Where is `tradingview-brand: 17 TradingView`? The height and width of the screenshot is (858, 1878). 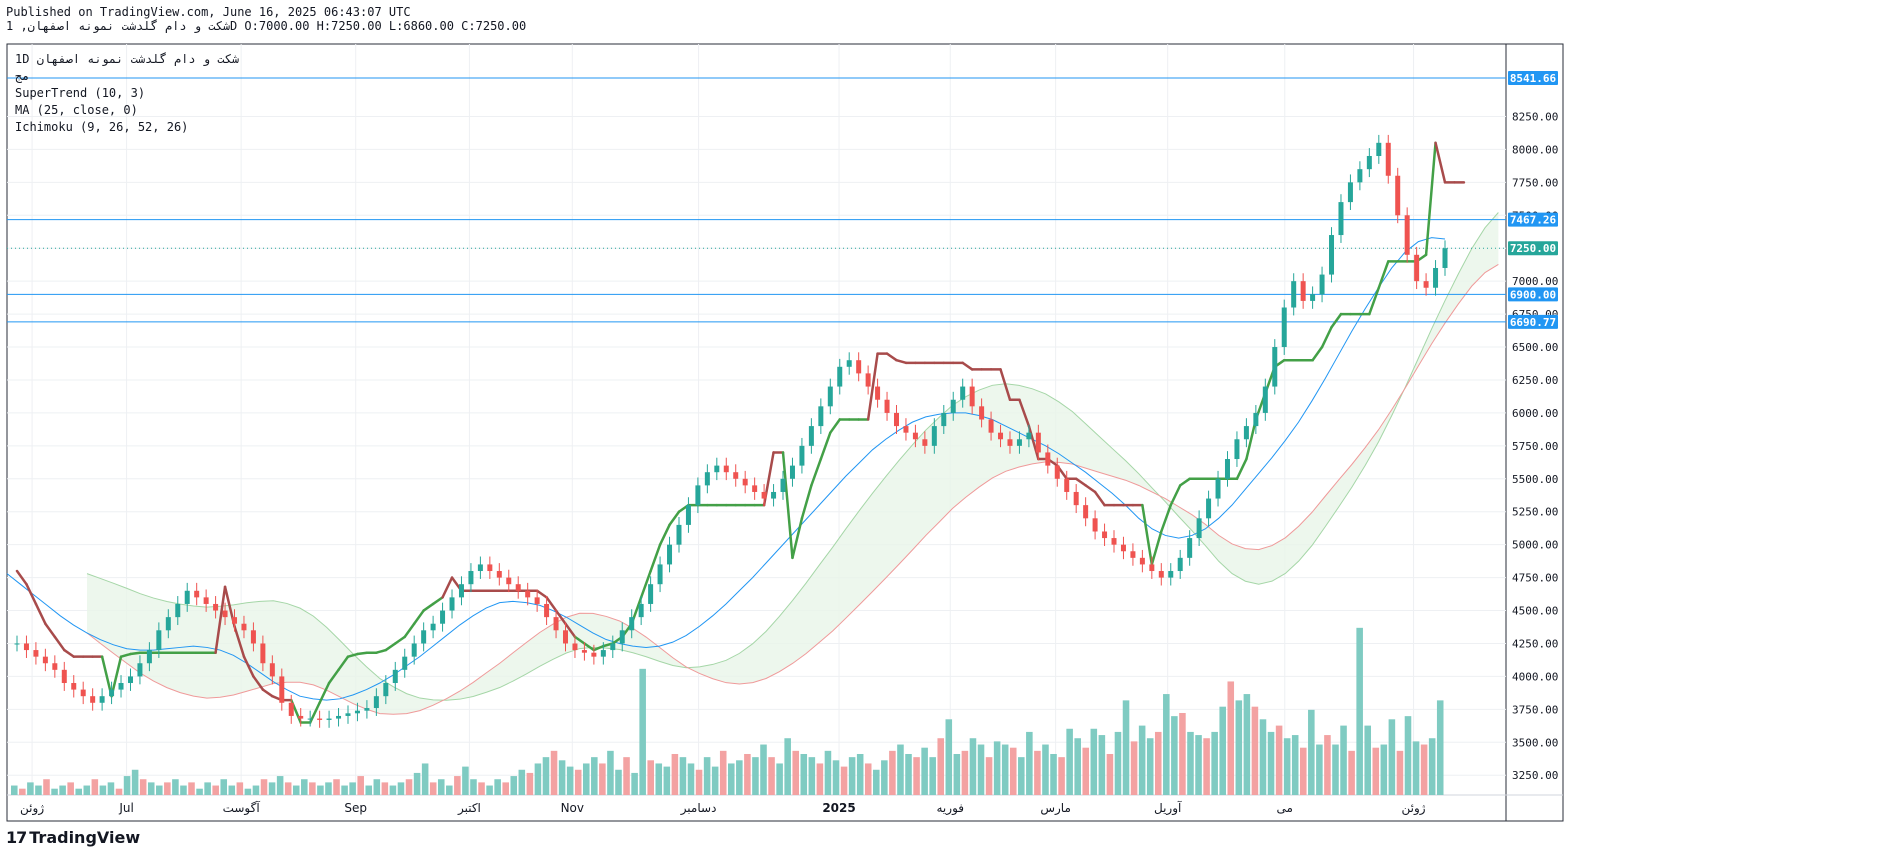
tradingview-brand: 17 TradingView is located at coordinates (73, 837).